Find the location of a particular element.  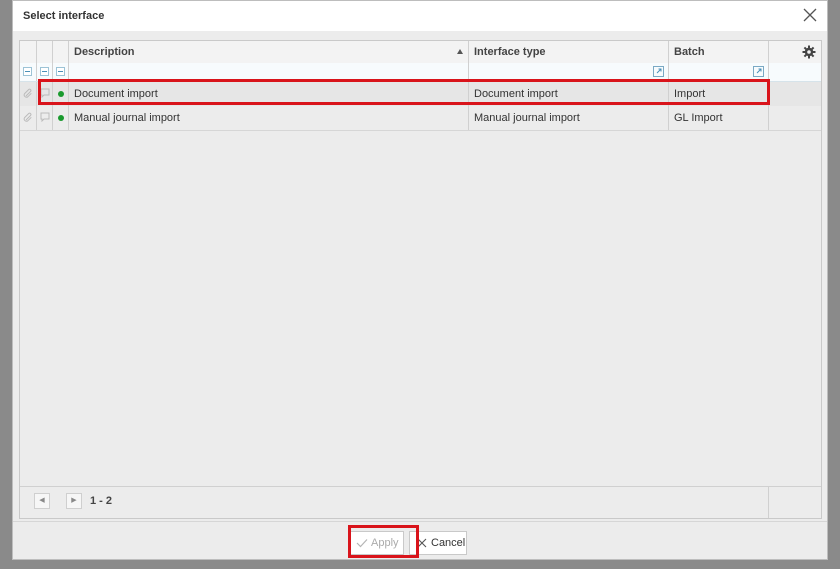

sort-ascending-icon is located at coordinates (460, 51).